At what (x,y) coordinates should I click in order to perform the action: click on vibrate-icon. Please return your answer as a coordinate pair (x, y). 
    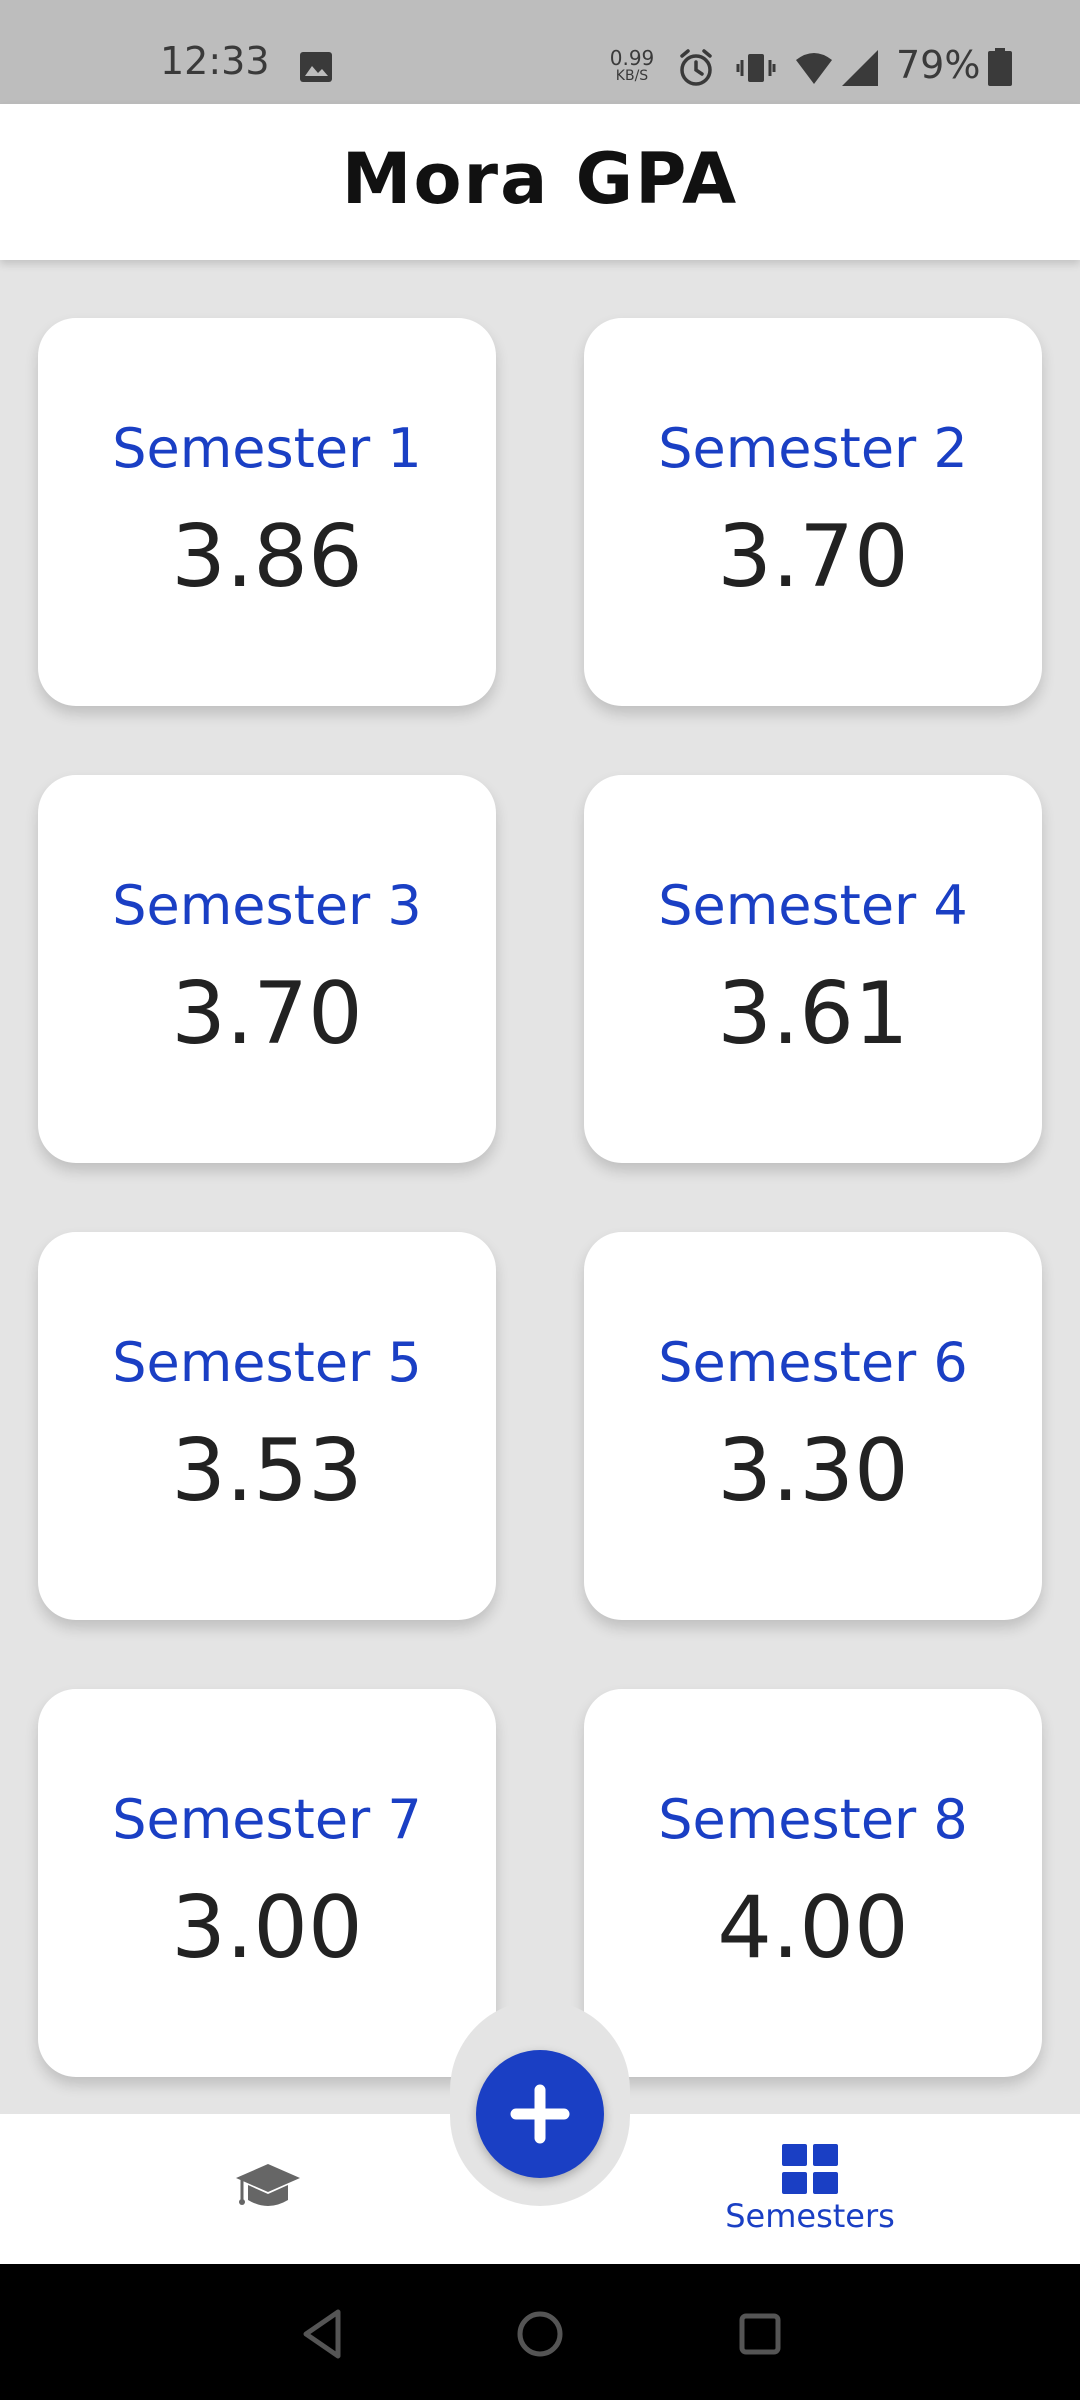
    Looking at the image, I should click on (756, 68).